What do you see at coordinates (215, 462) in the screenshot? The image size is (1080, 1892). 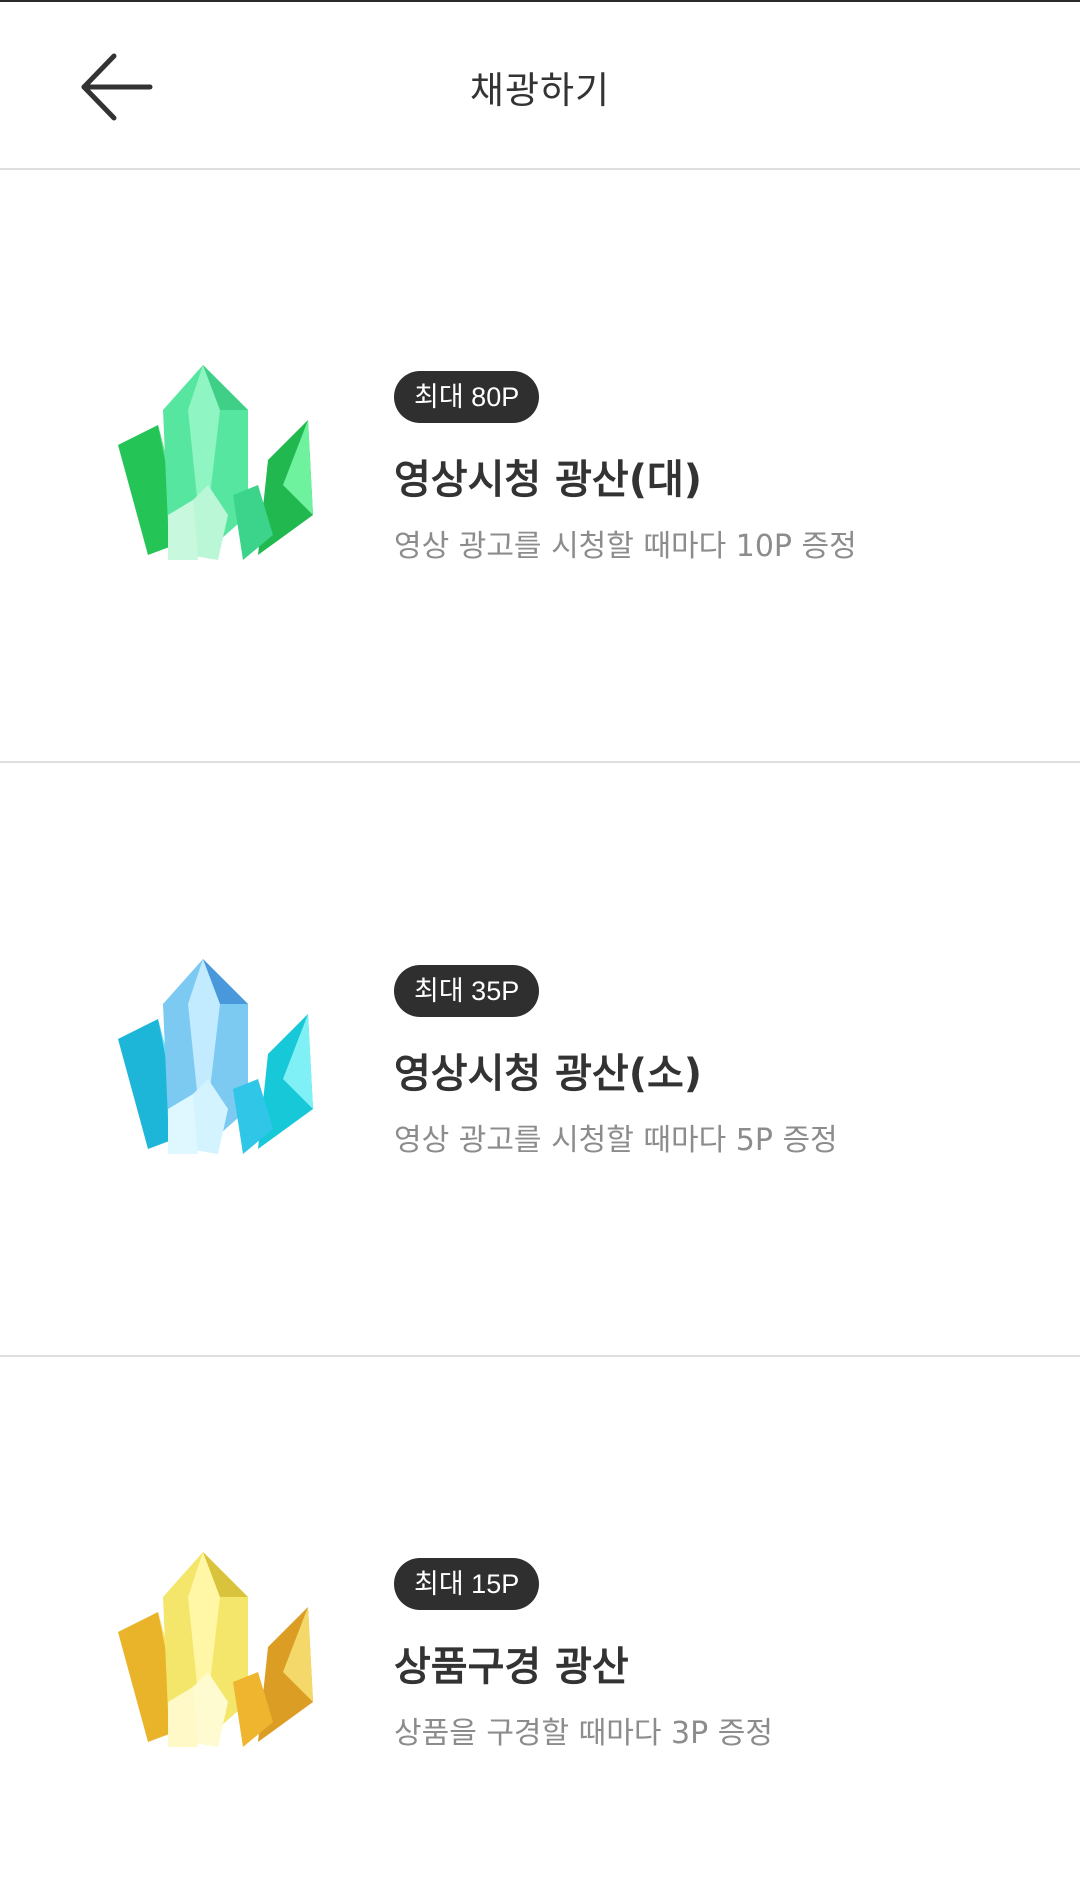 I see `green-crystal-icon` at bounding box center [215, 462].